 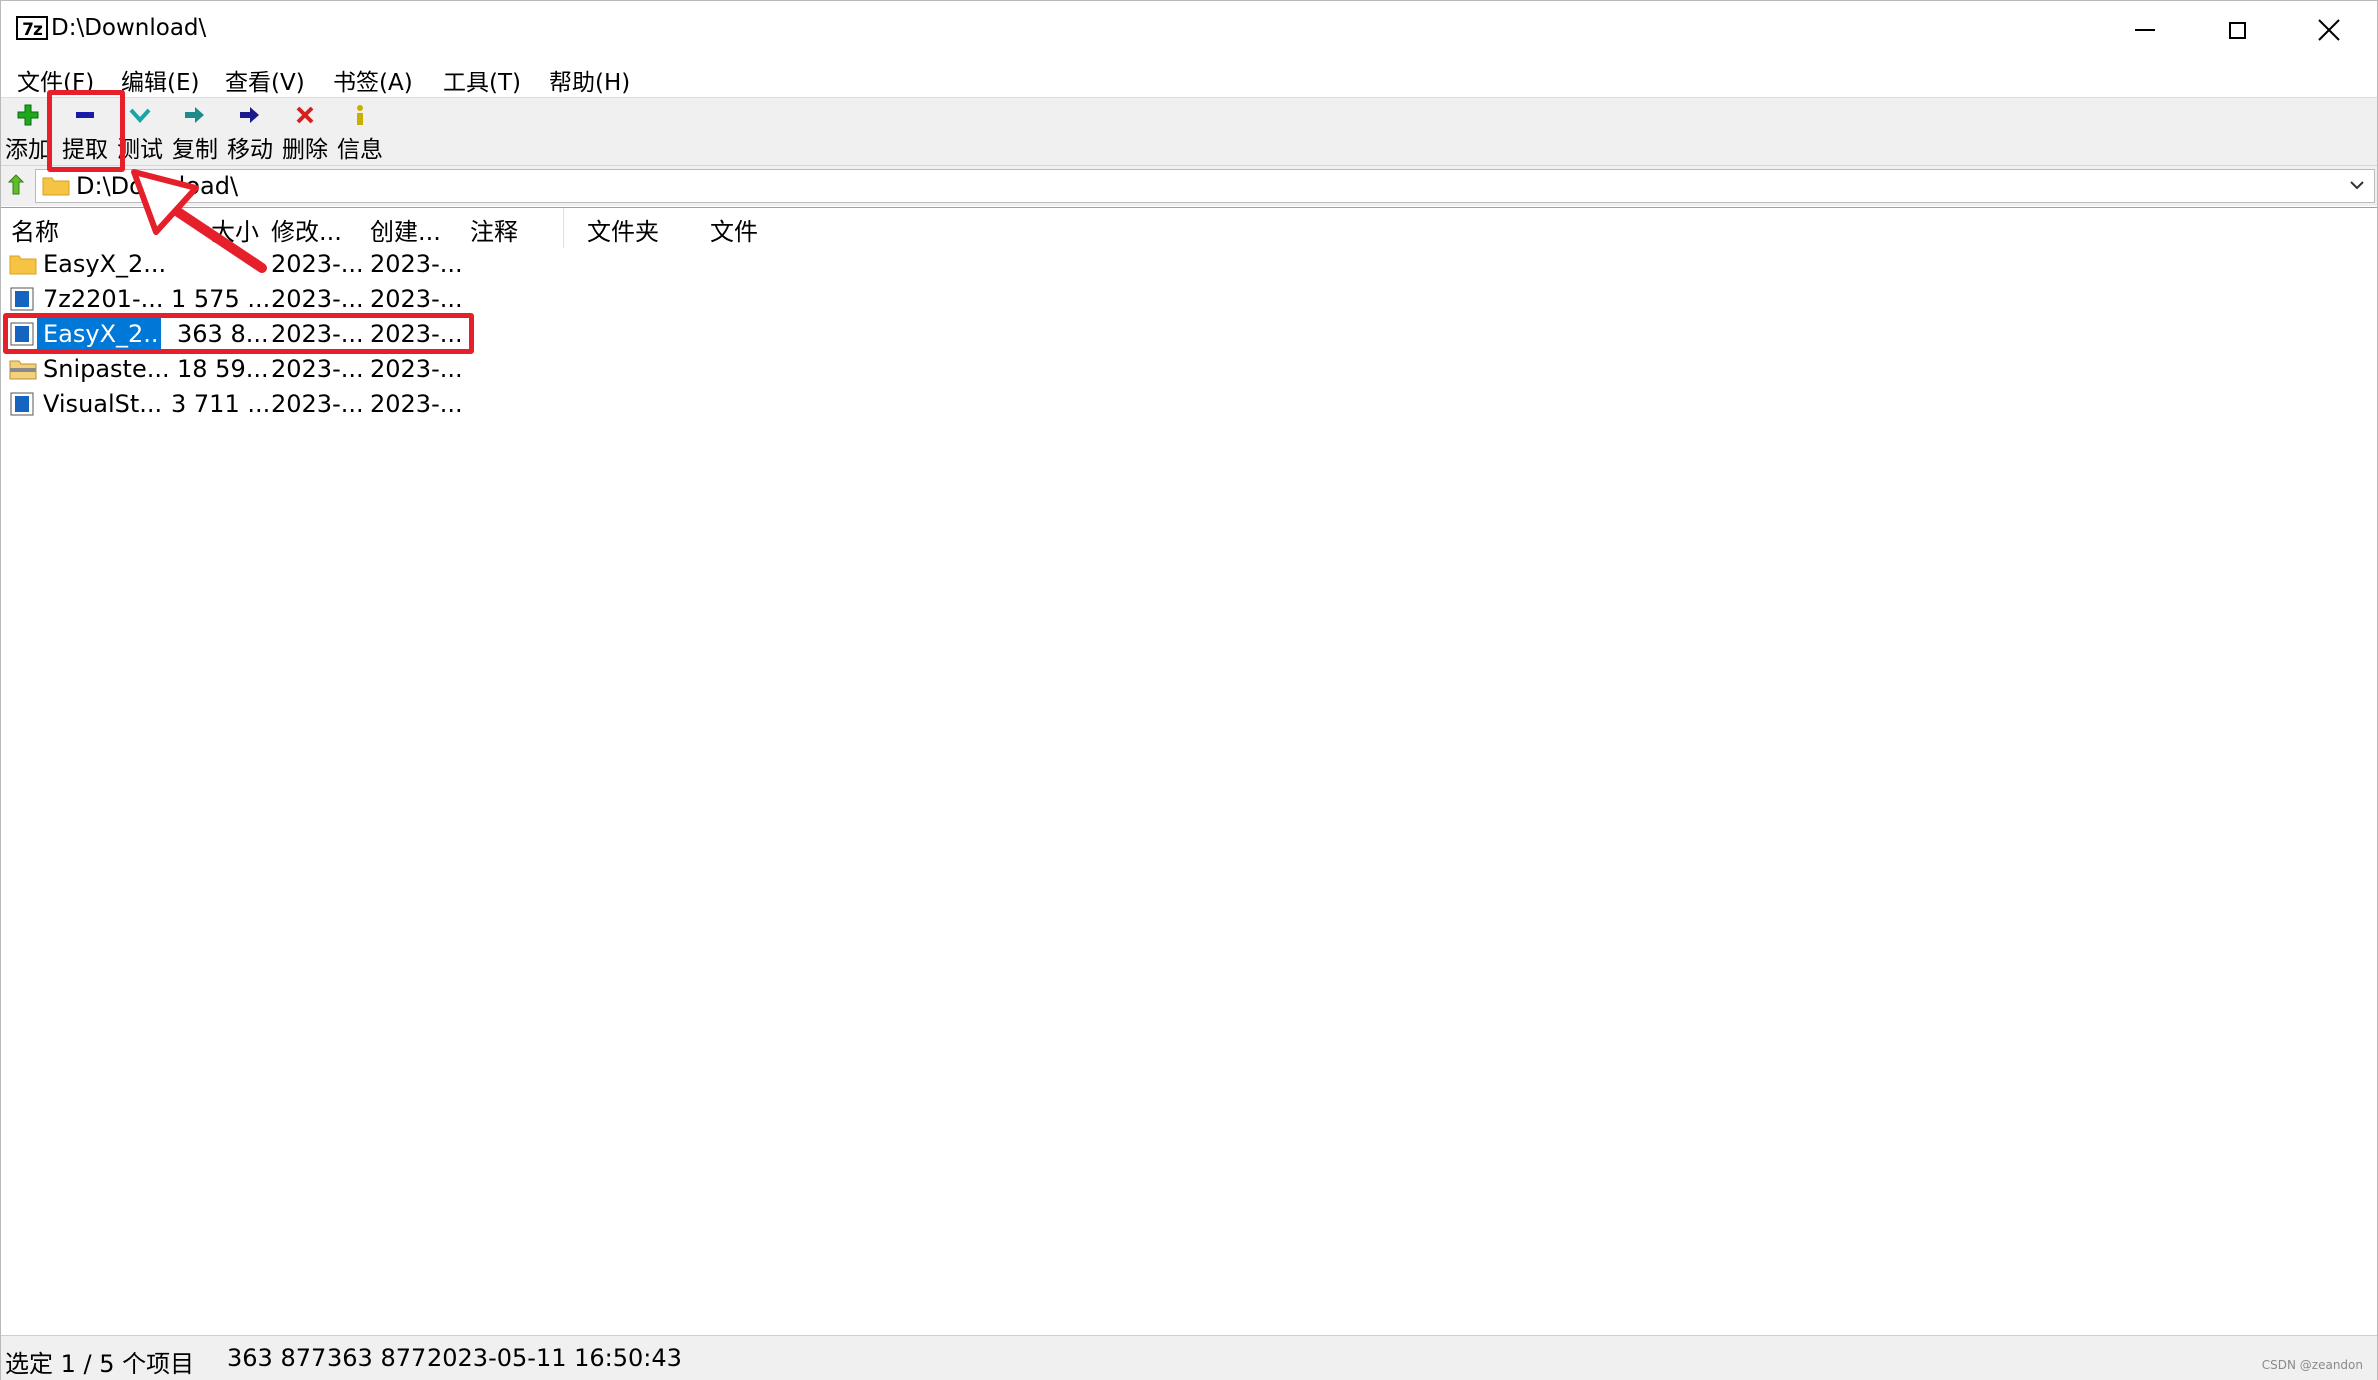 I want to click on minimize-button, so click(x=2145, y=30).